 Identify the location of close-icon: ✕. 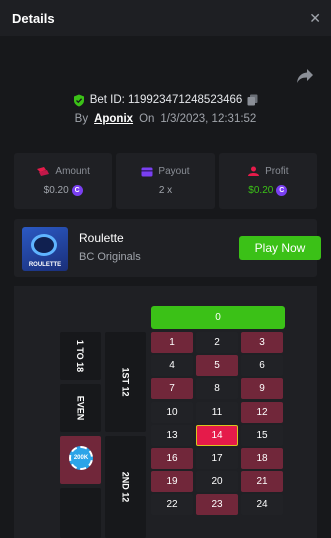
(315, 18).